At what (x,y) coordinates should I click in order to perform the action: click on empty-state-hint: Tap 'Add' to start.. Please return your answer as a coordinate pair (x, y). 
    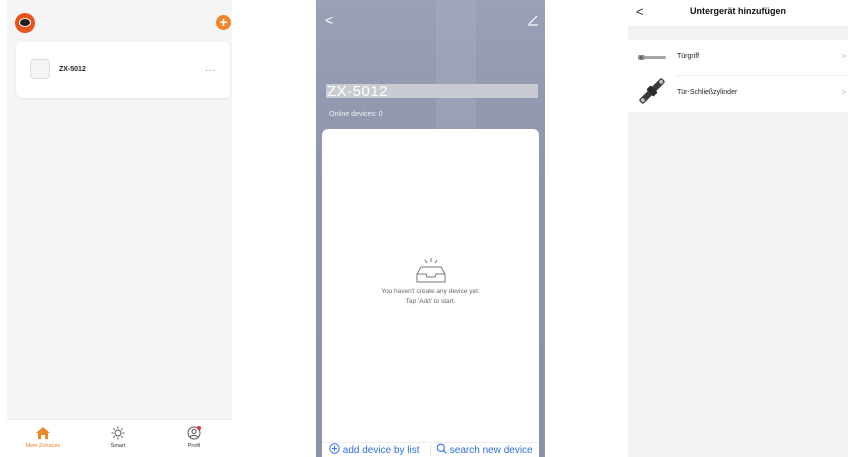
    Looking at the image, I should click on (430, 301).